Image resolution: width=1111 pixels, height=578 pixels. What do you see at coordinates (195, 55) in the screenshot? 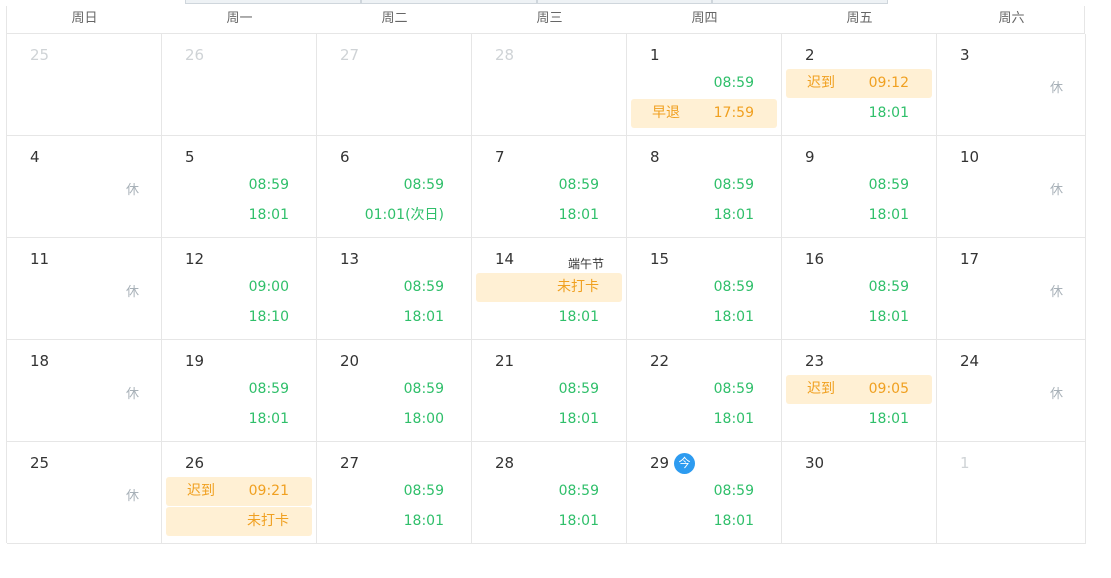
I see `day-number: 26` at bounding box center [195, 55].